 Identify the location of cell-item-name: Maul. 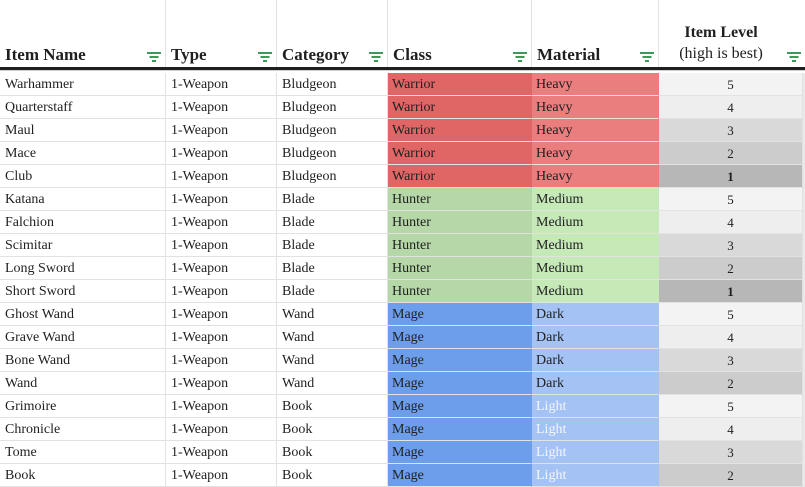
(83, 130).